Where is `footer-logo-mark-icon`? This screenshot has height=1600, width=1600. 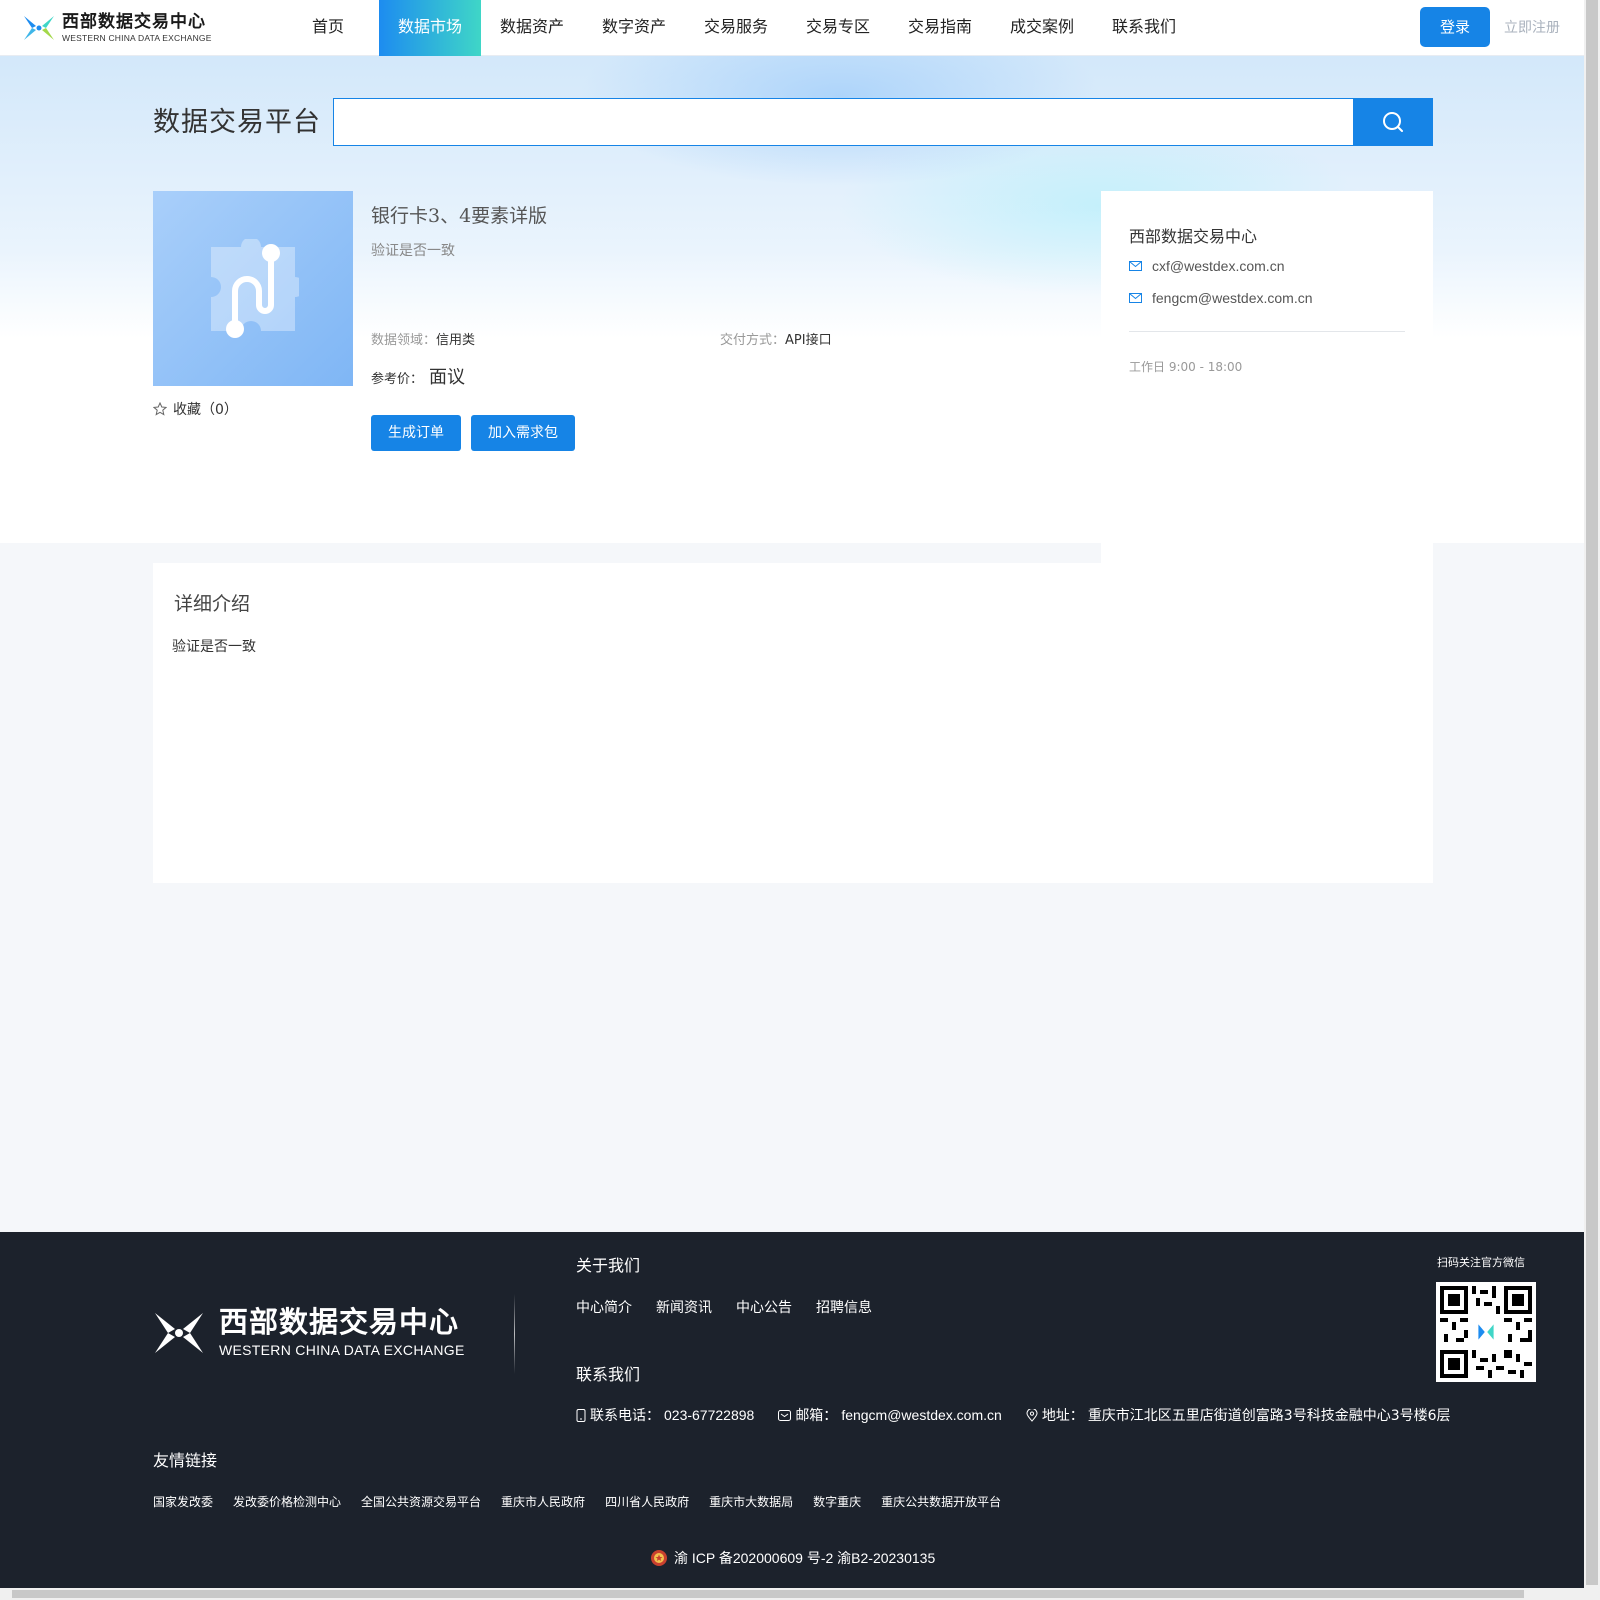
footer-logo-mark-icon is located at coordinates (179, 1333).